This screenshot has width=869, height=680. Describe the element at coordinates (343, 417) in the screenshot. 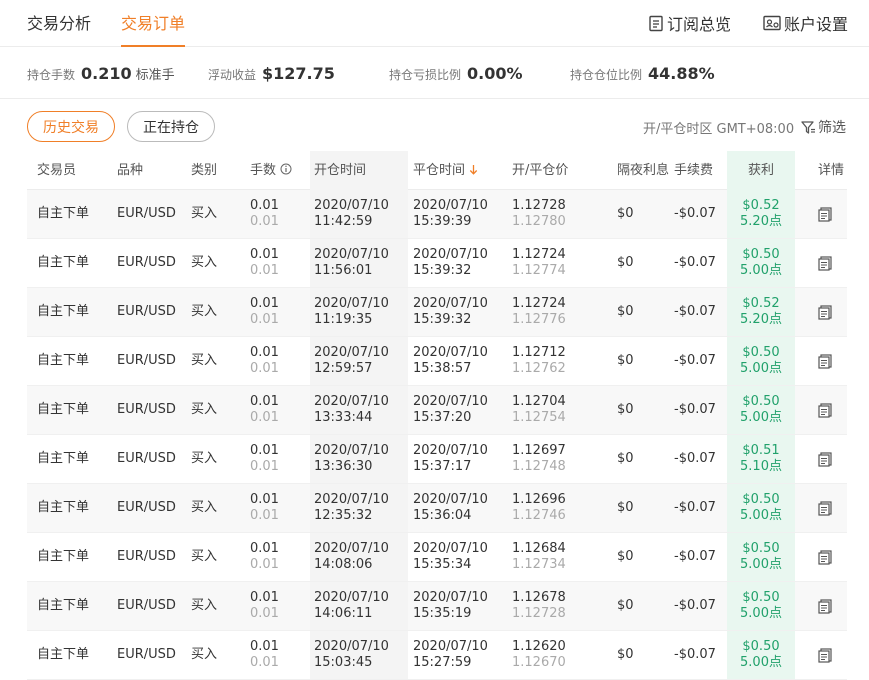

I see `open-time: 13:33:44` at that location.